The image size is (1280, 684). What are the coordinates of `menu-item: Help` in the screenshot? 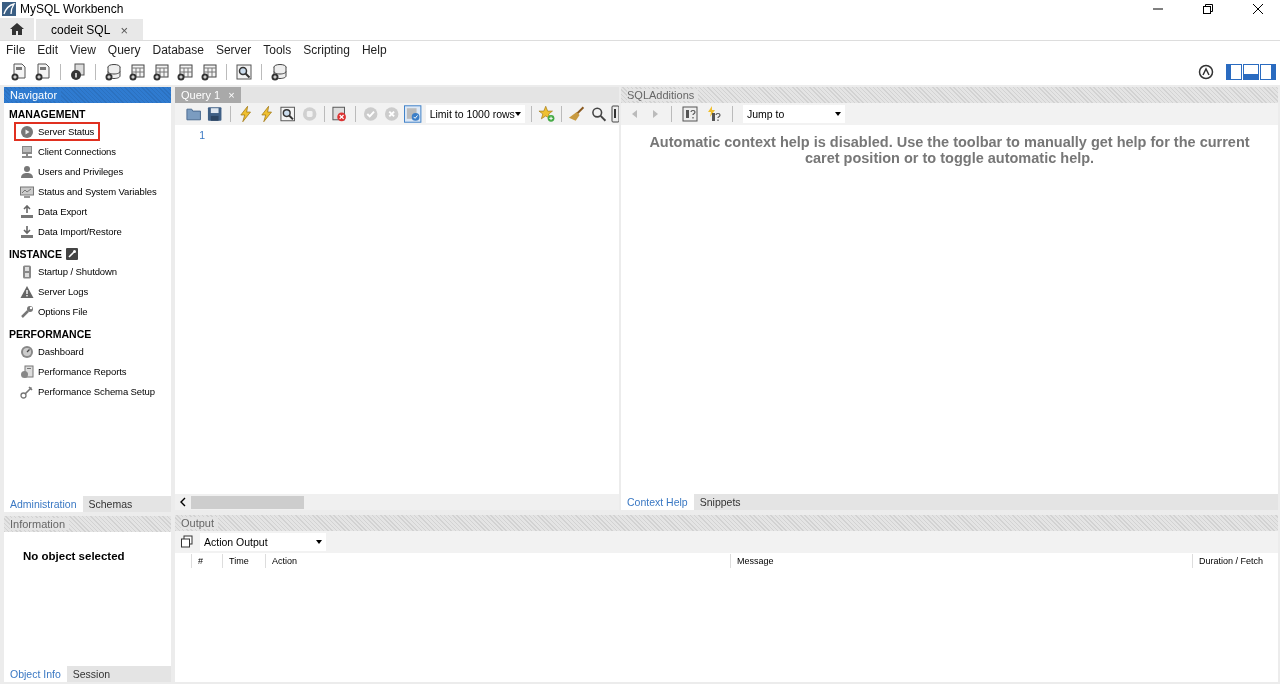 It's located at (374, 50).